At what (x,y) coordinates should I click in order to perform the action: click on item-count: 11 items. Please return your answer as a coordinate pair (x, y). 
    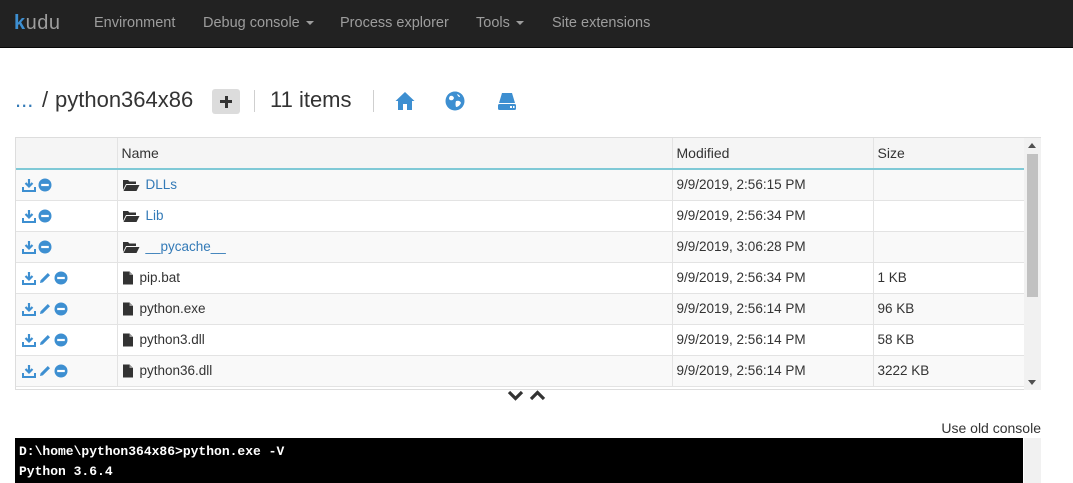
    Looking at the image, I should click on (311, 99).